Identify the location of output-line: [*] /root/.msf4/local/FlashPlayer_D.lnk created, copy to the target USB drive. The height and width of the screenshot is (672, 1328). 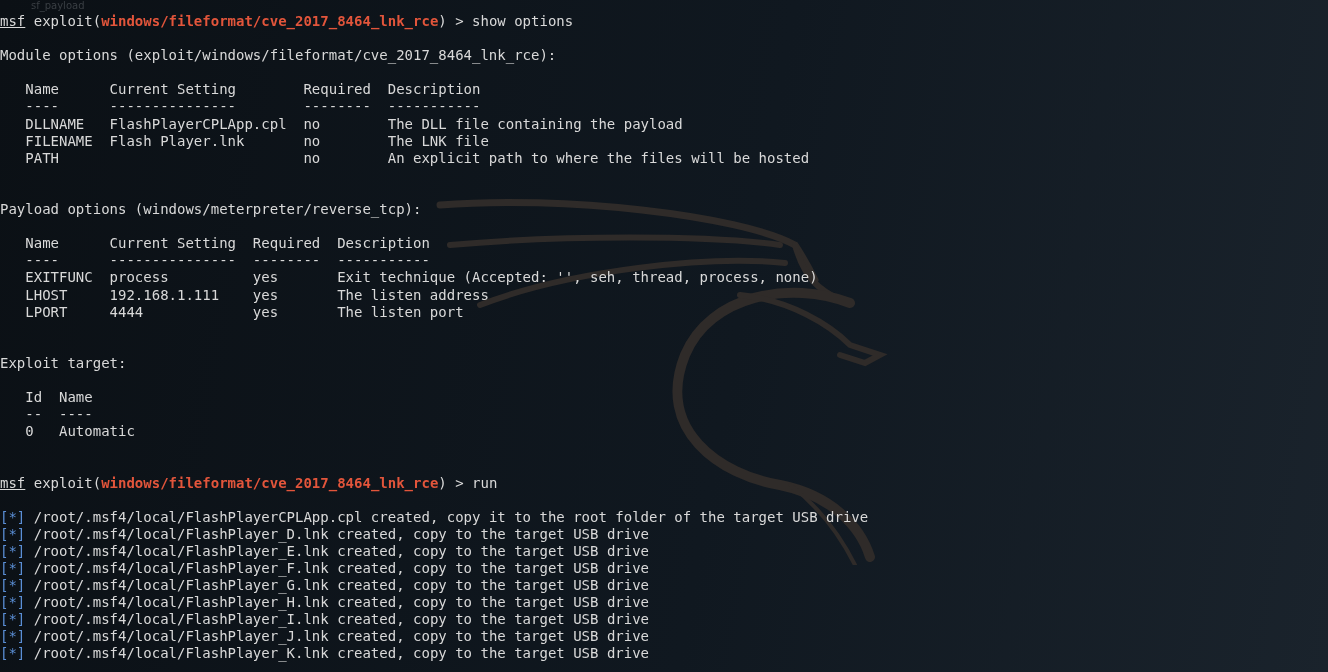
(325, 534).